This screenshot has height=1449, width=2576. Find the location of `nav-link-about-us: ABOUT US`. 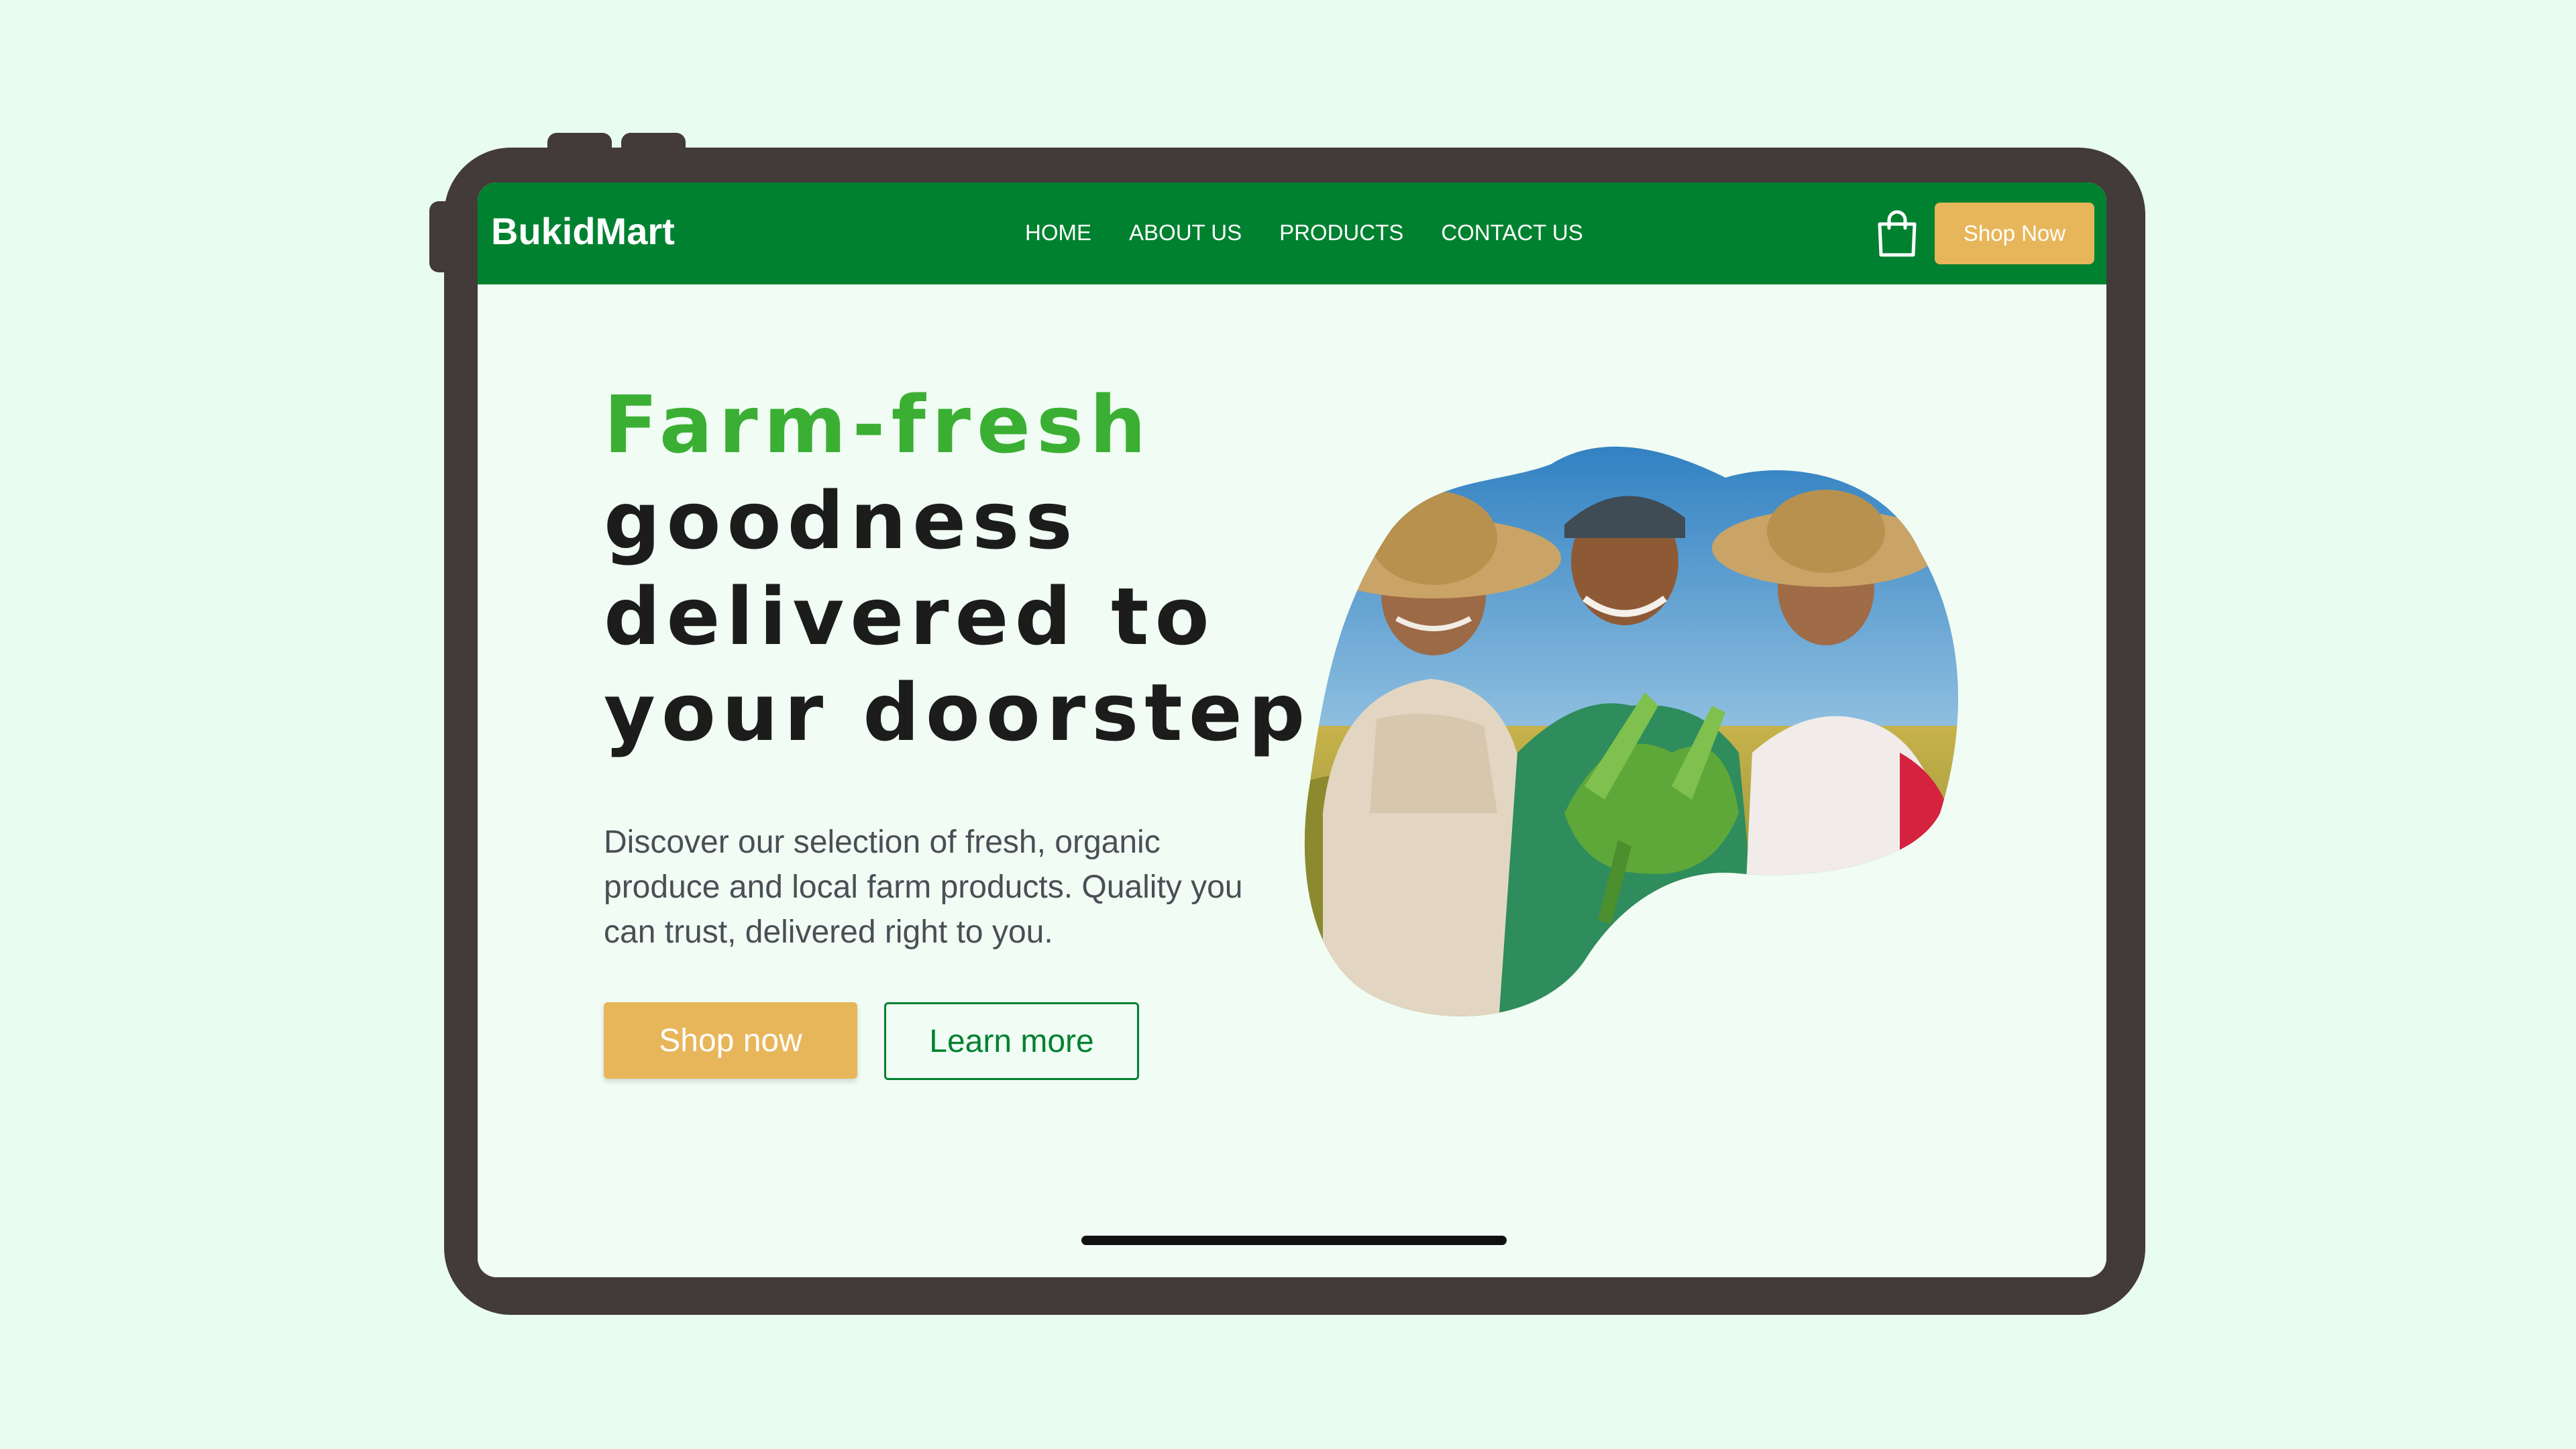

nav-link-about-us: ABOUT US is located at coordinates (1185, 233).